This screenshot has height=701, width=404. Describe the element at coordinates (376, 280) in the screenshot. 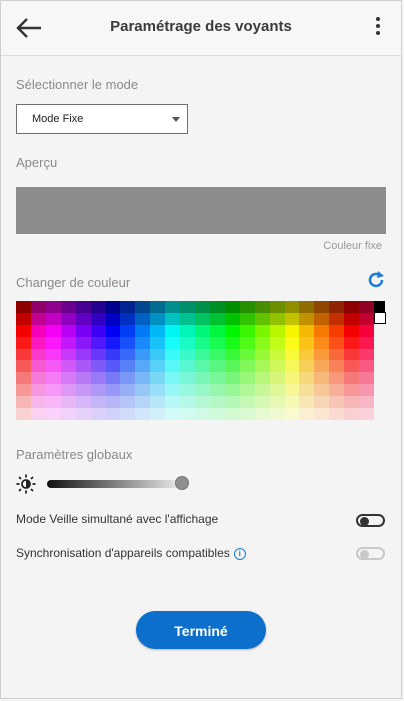

I see `refresh-icon` at that location.